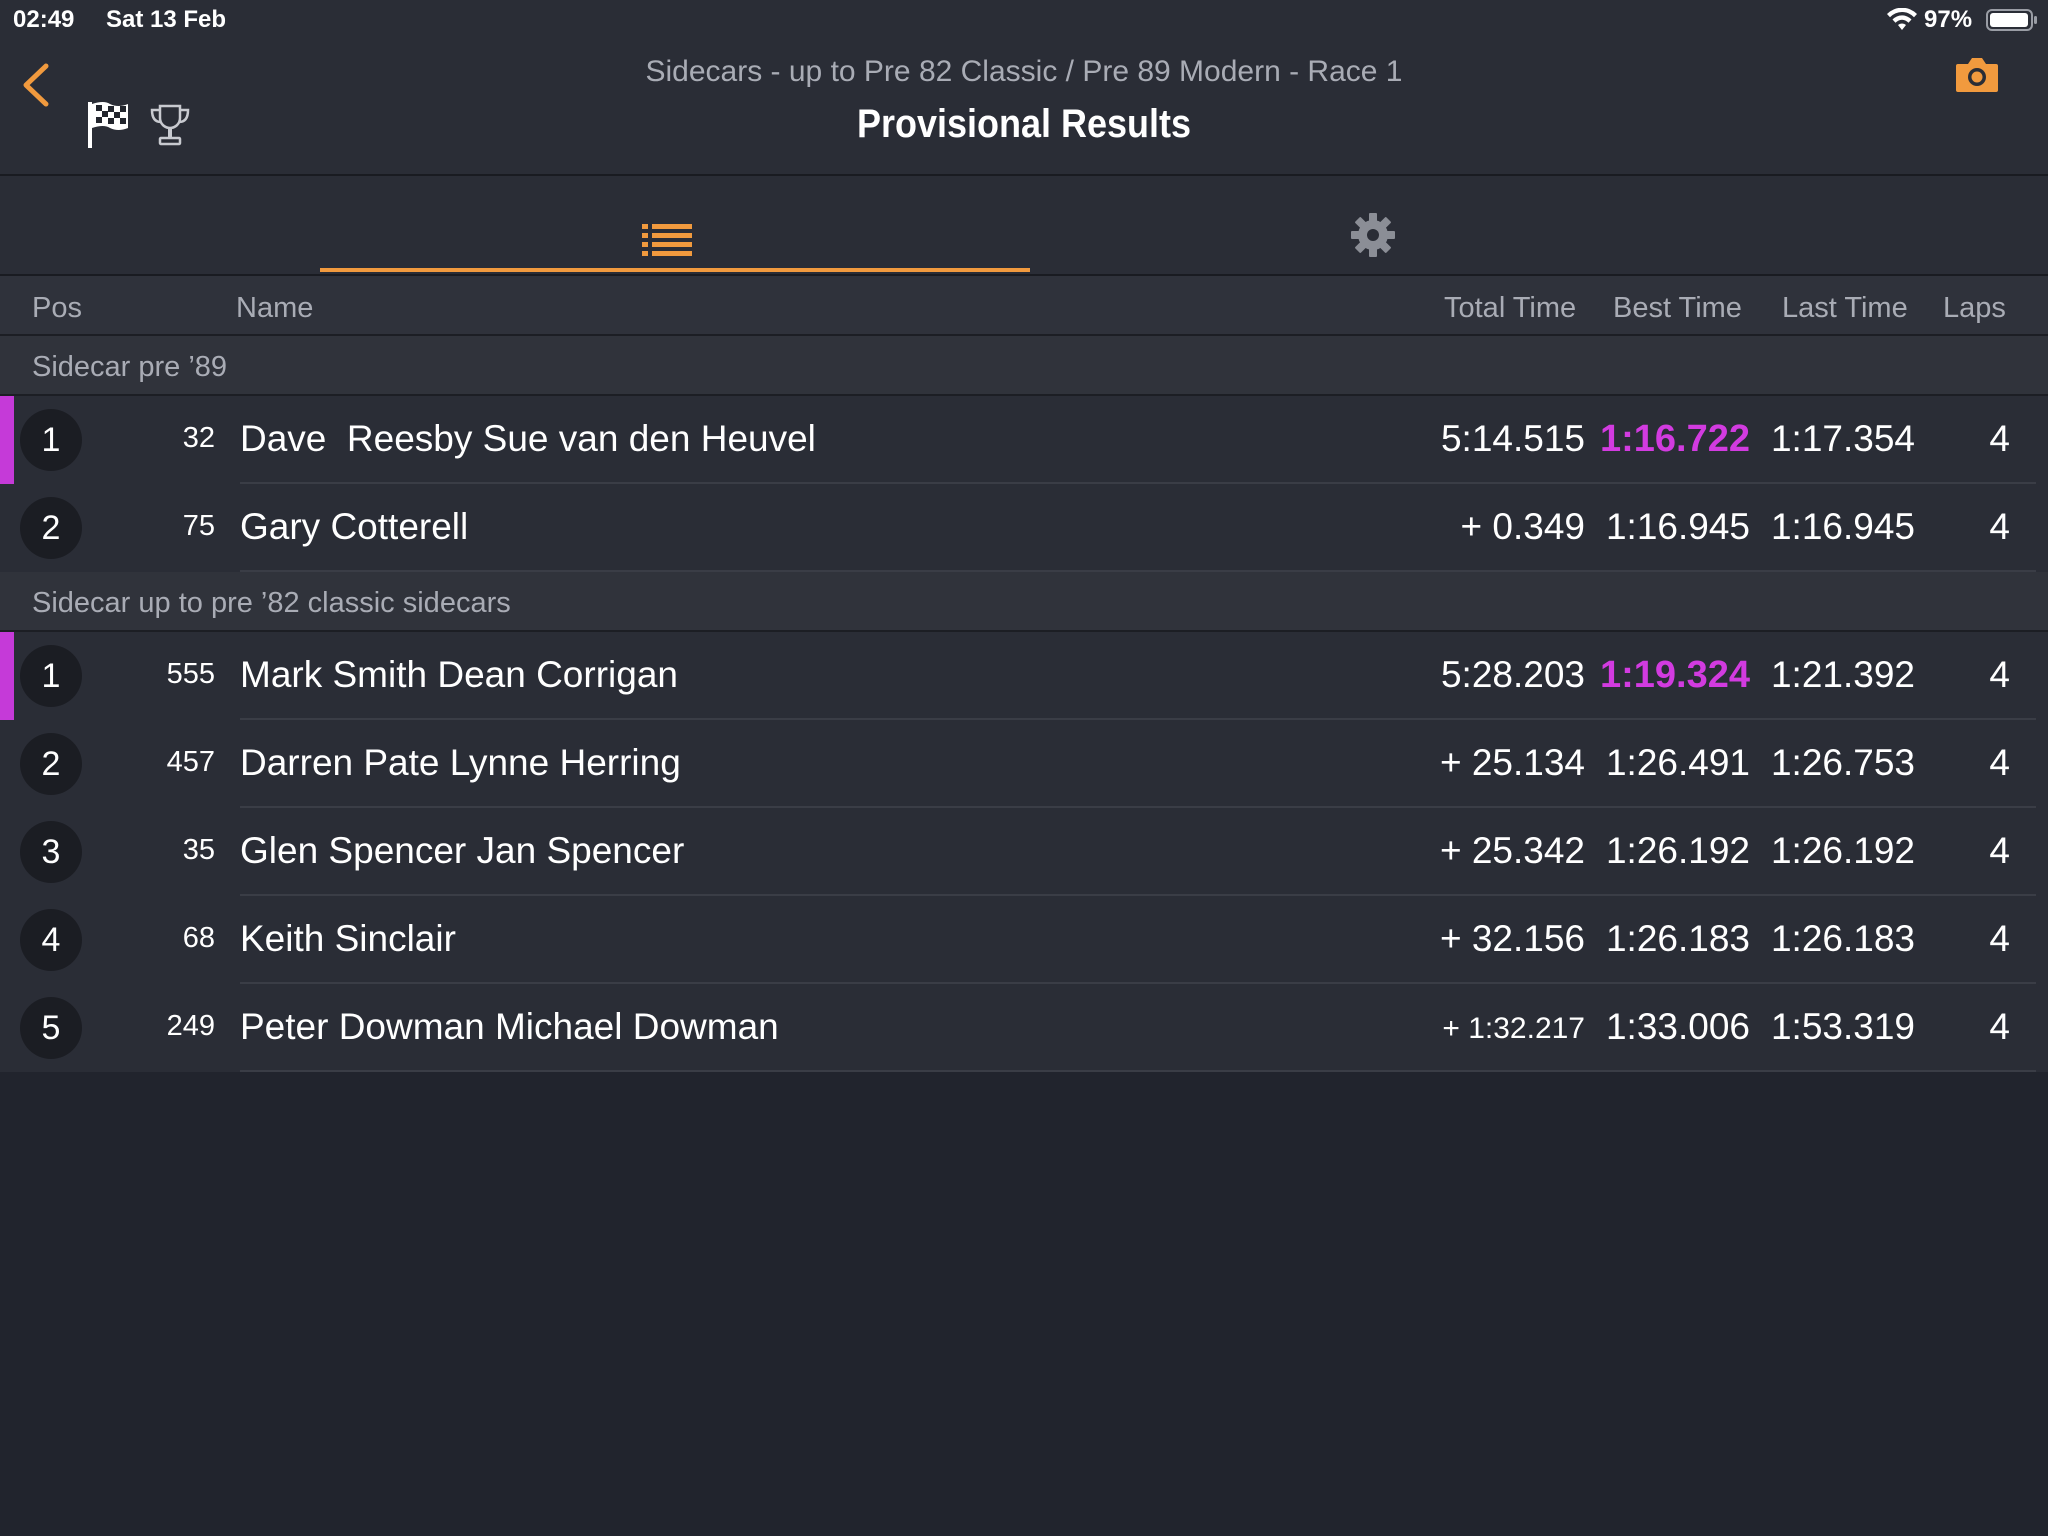 This screenshot has width=2048, height=1536. What do you see at coordinates (354, 526) in the screenshot?
I see `rider-name: Gary Cotterell` at bounding box center [354, 526].